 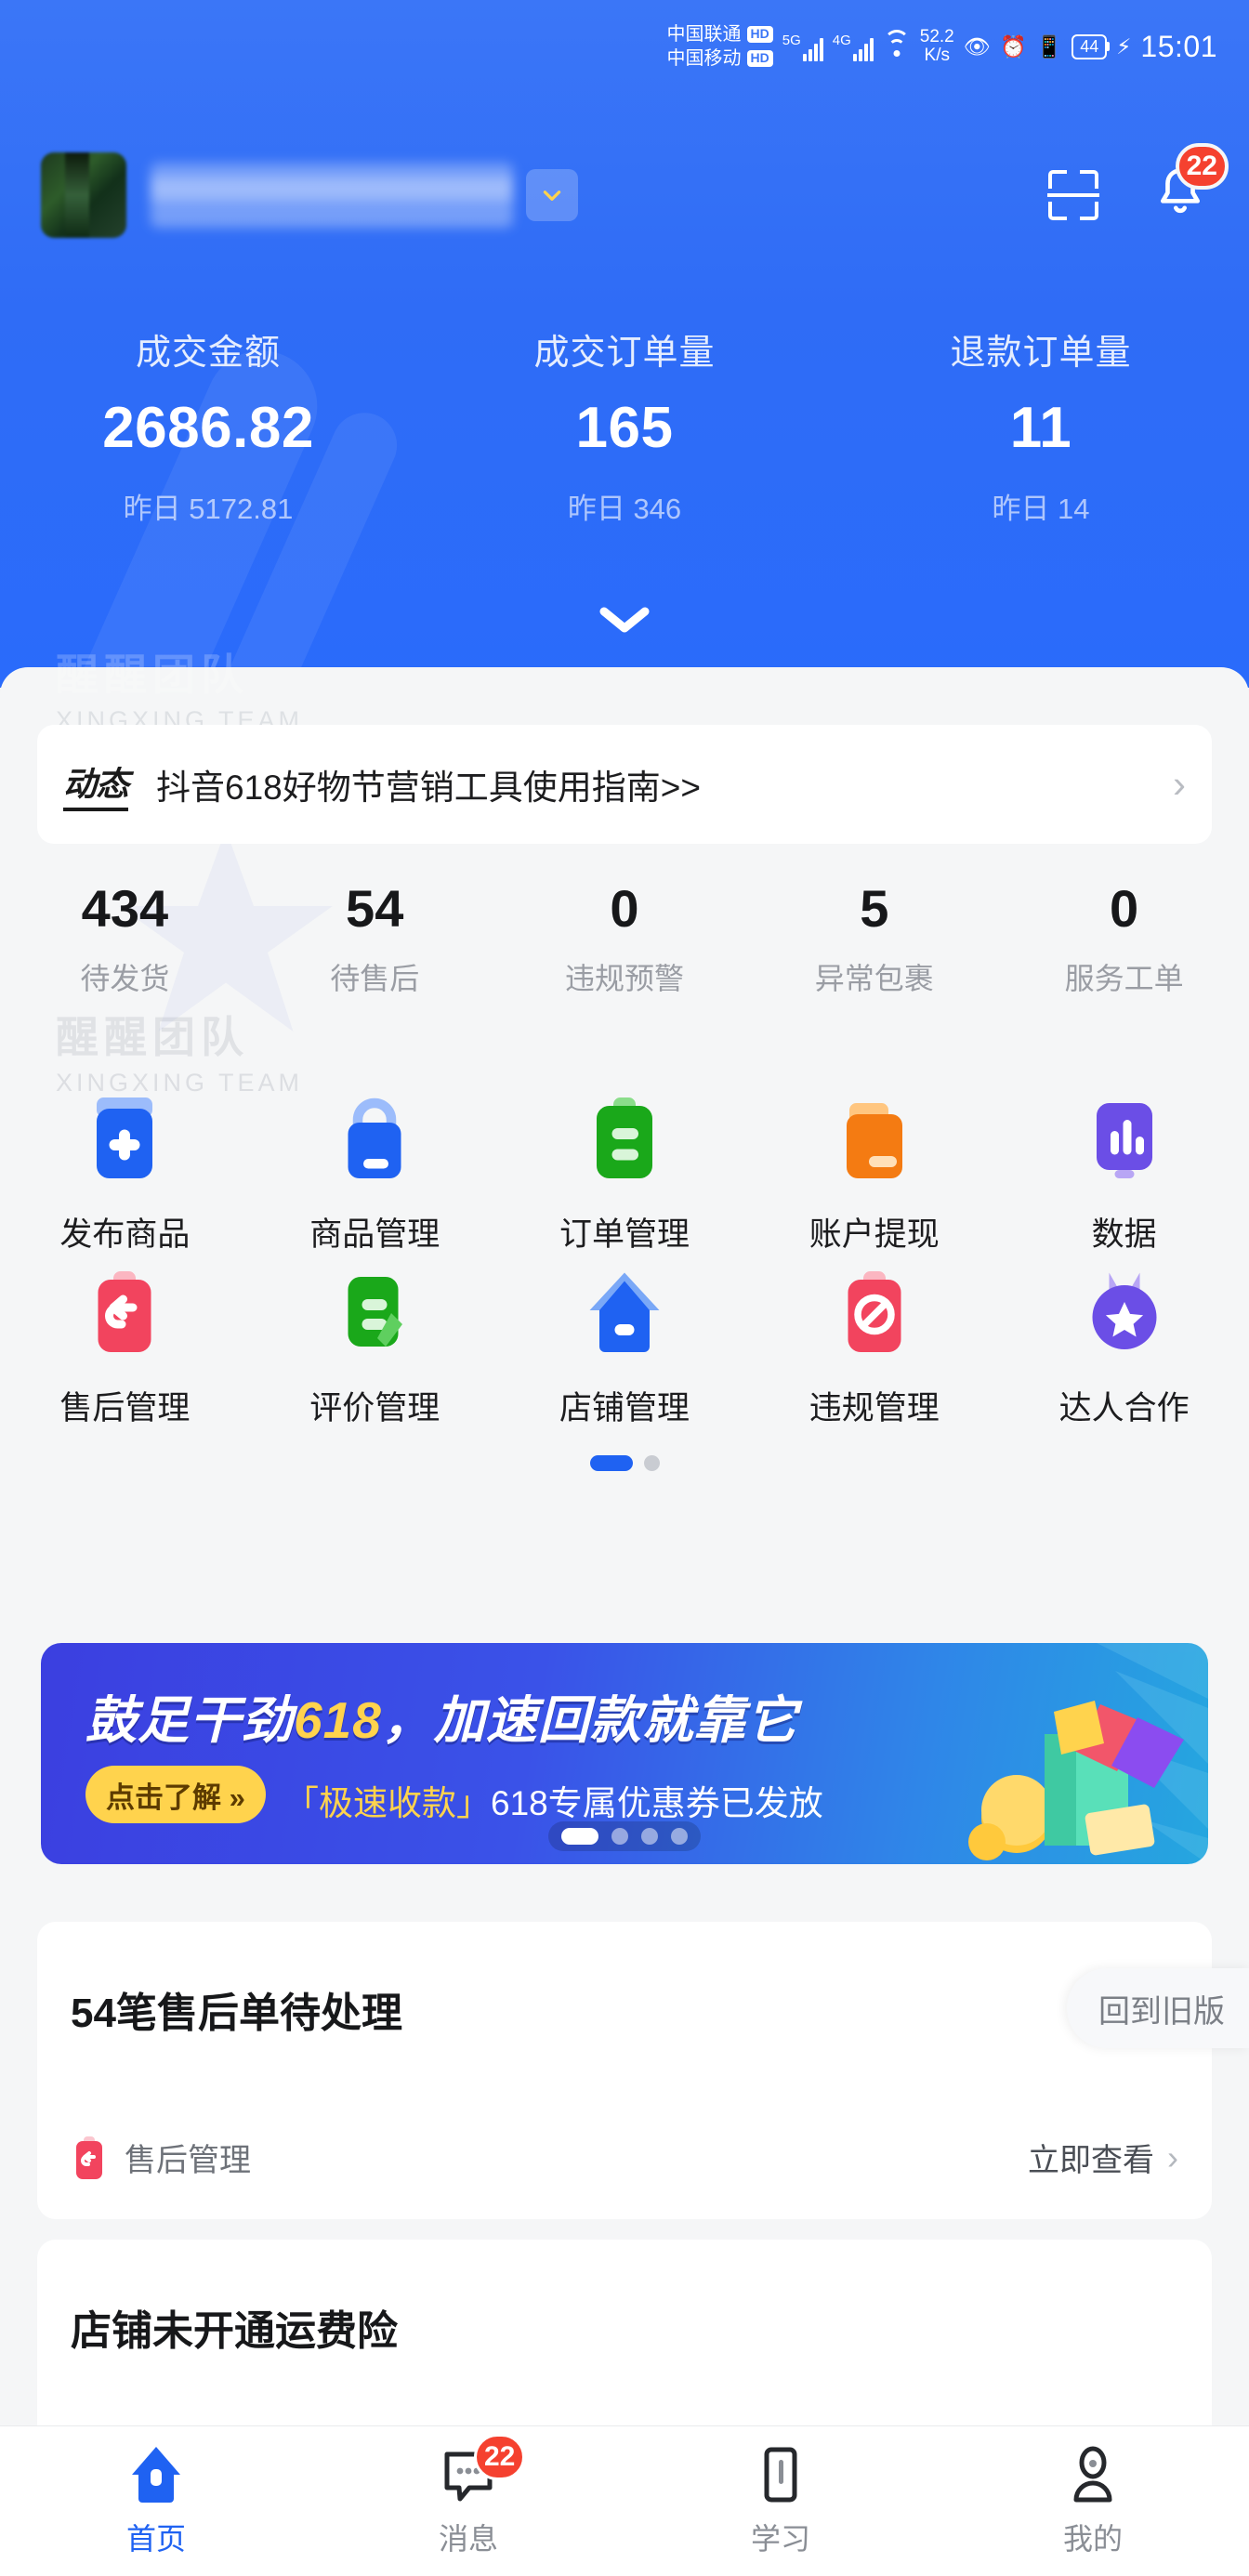 I want to click on network-type-2: 4G, so click(x=841, y=40).